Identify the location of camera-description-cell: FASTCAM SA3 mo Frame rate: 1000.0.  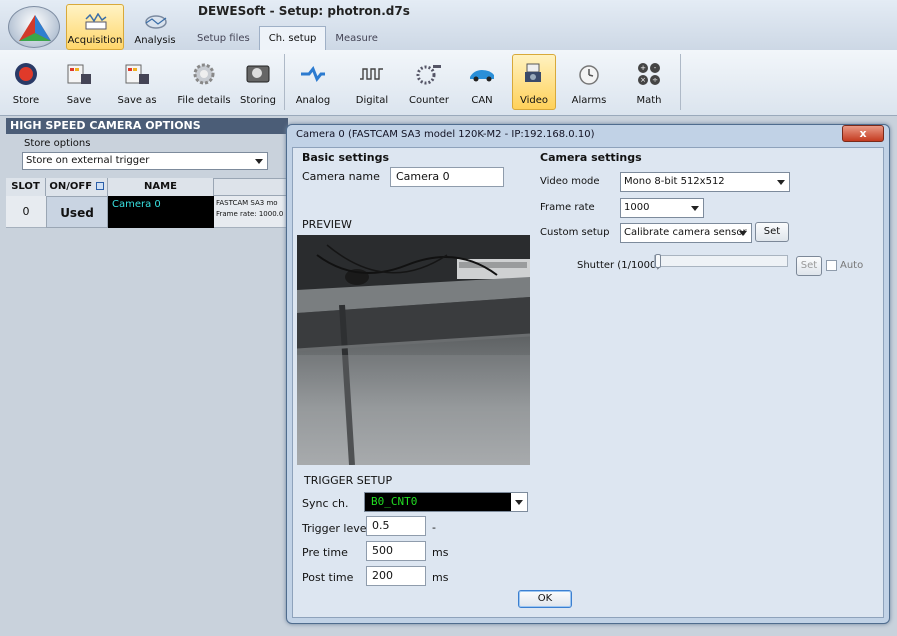
(252, 209).